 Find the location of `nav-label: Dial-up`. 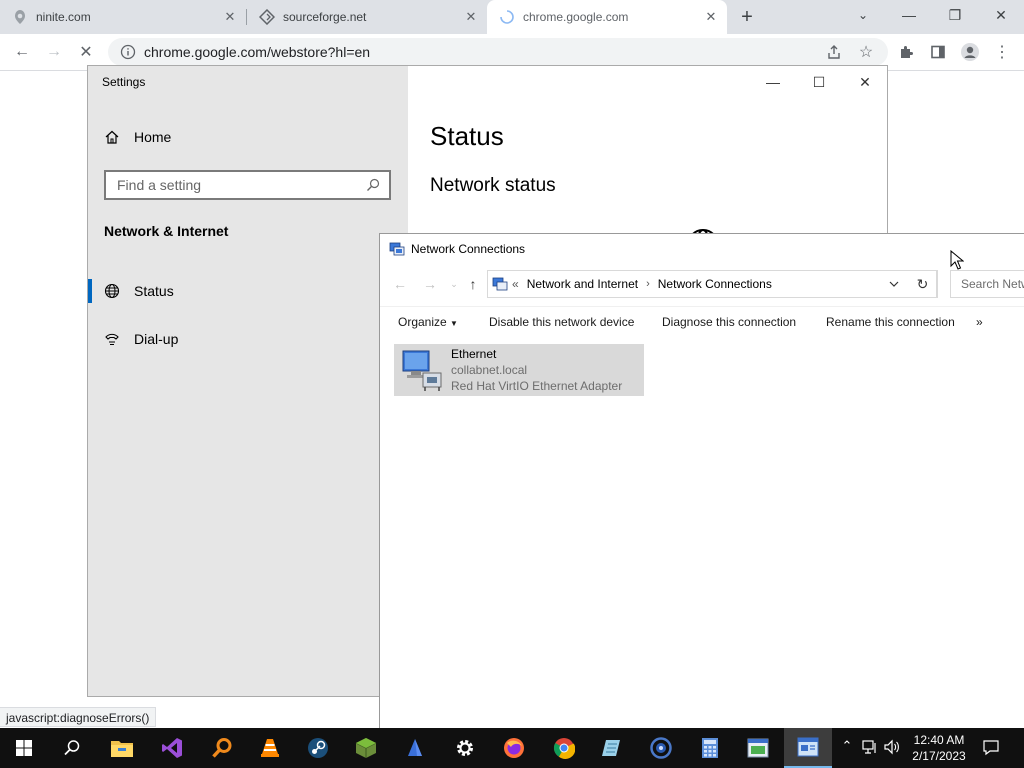

nav-label: Dial-up is located at coordinates (156, 339).